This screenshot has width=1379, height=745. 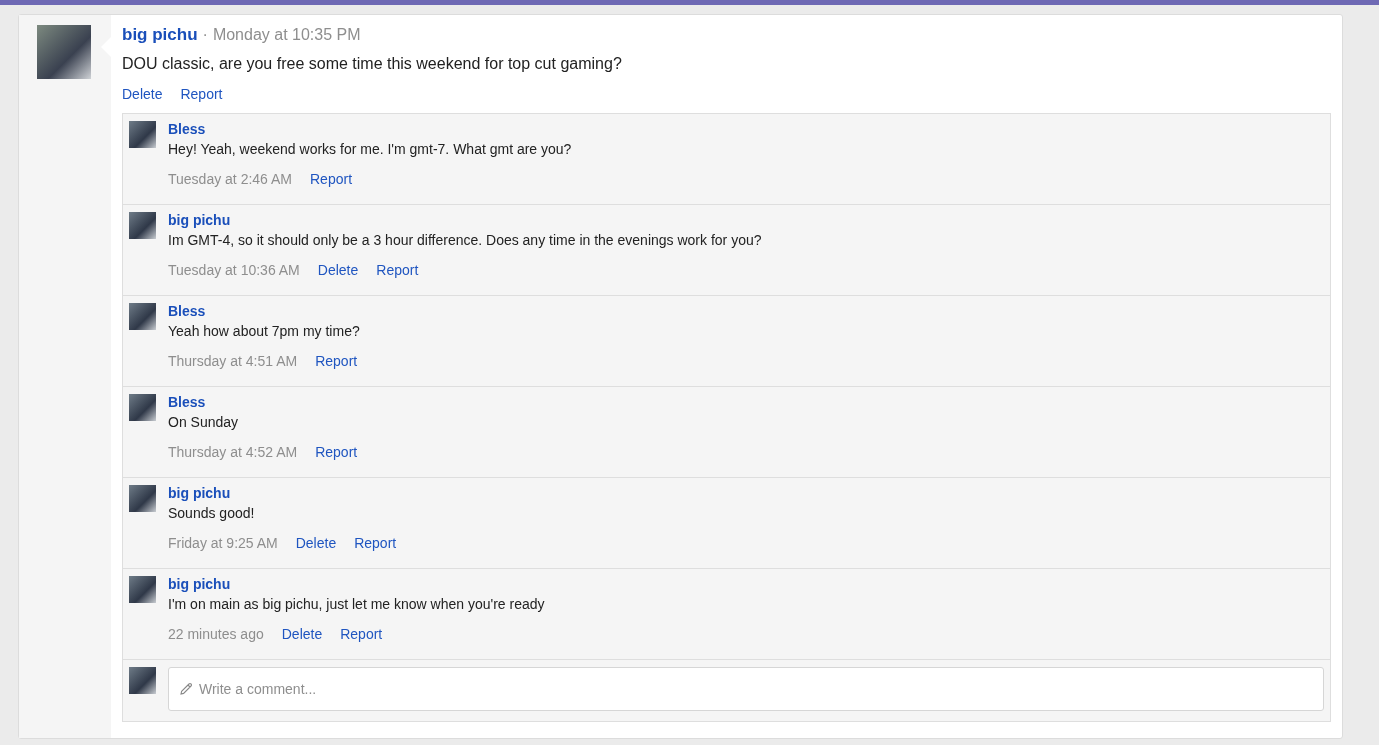 I want to click on comment-time: 22 minutes ago, so click(x=216, y=634).